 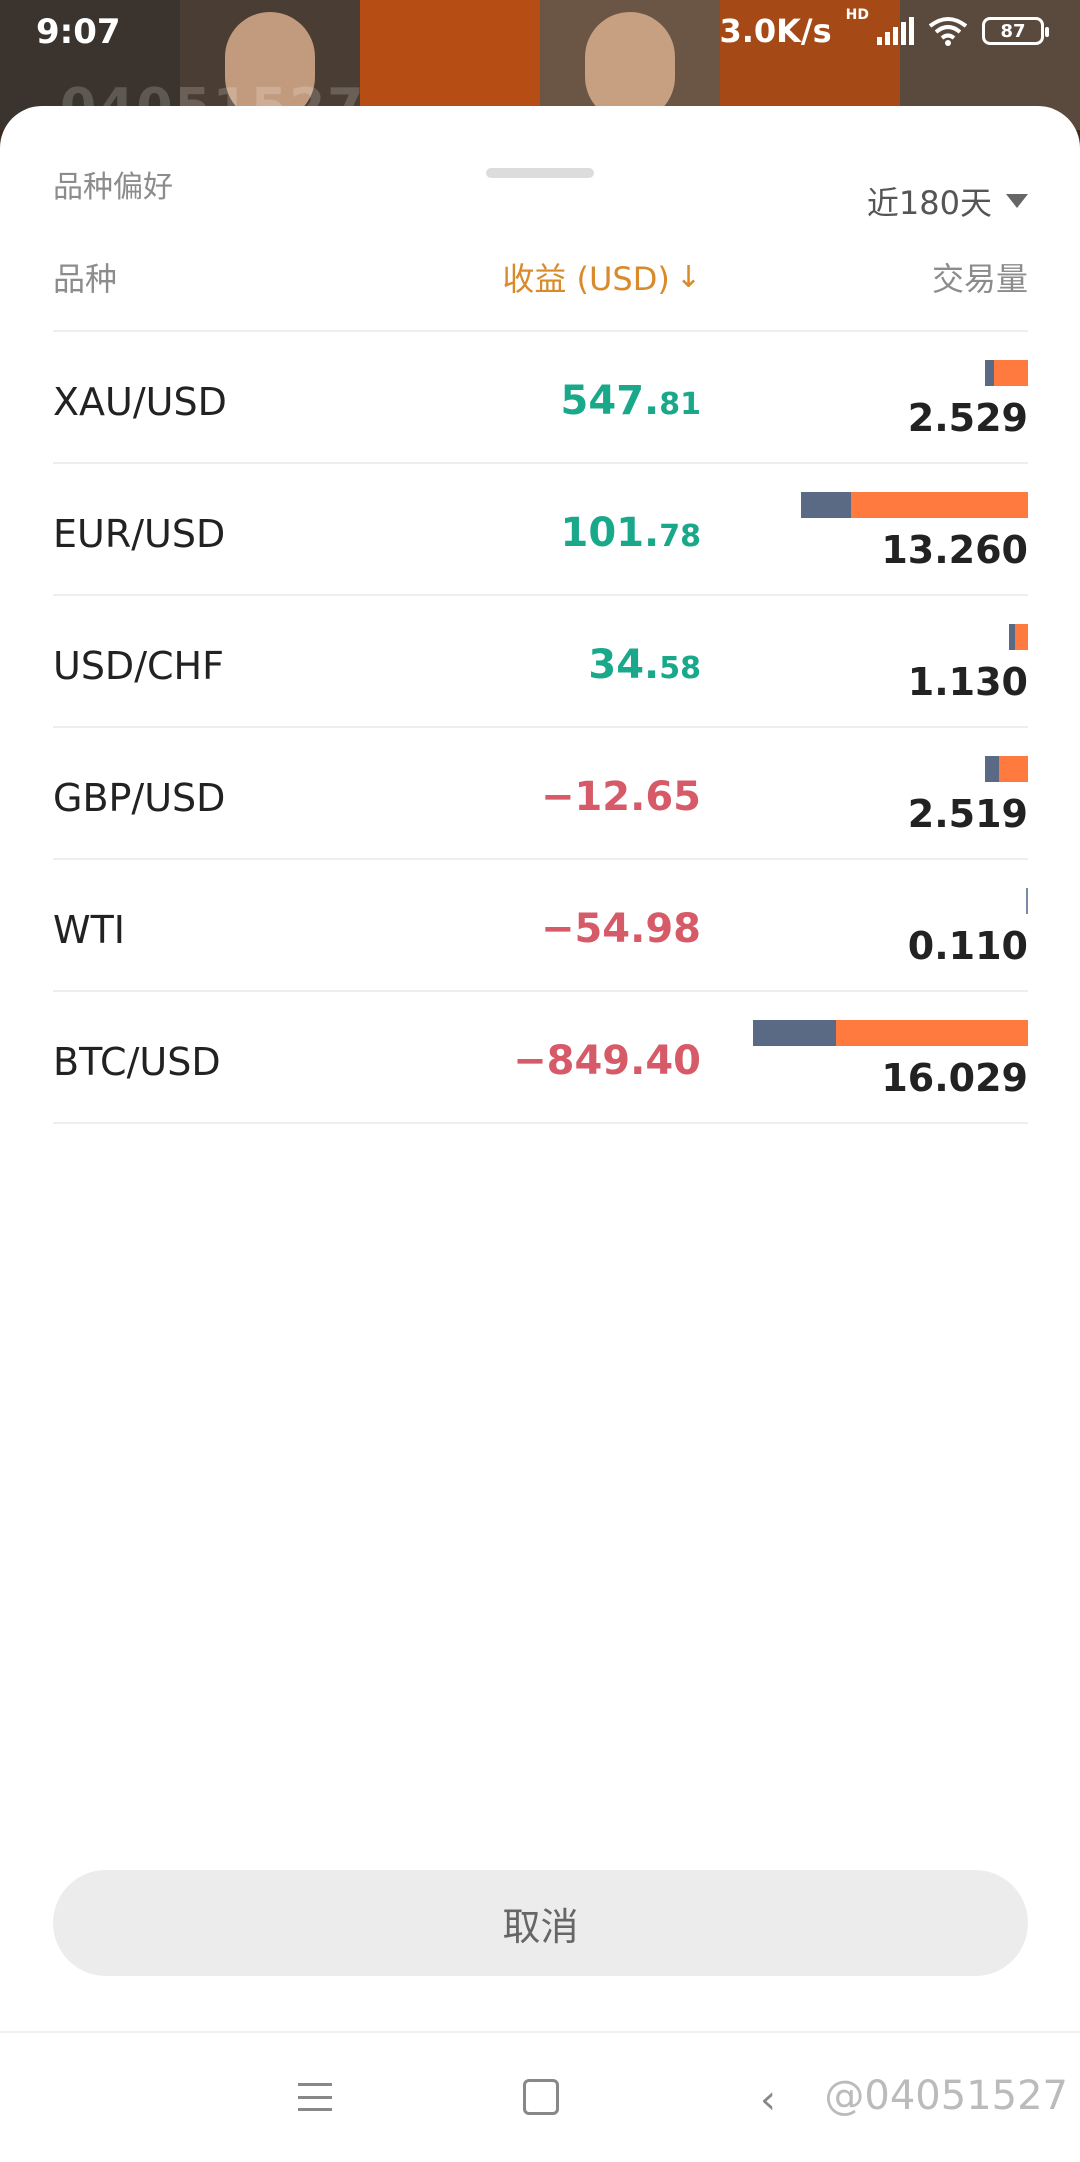 I want to click on profit-decimal: 81, so click(x=680, y=404).